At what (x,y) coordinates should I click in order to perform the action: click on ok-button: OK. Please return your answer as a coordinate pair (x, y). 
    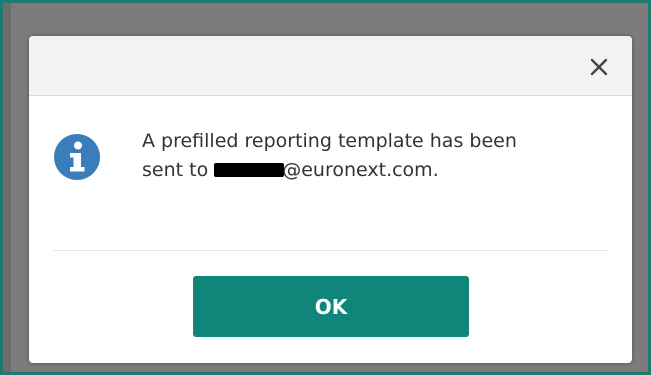
    Looking at the image, I should click on (331, 306).